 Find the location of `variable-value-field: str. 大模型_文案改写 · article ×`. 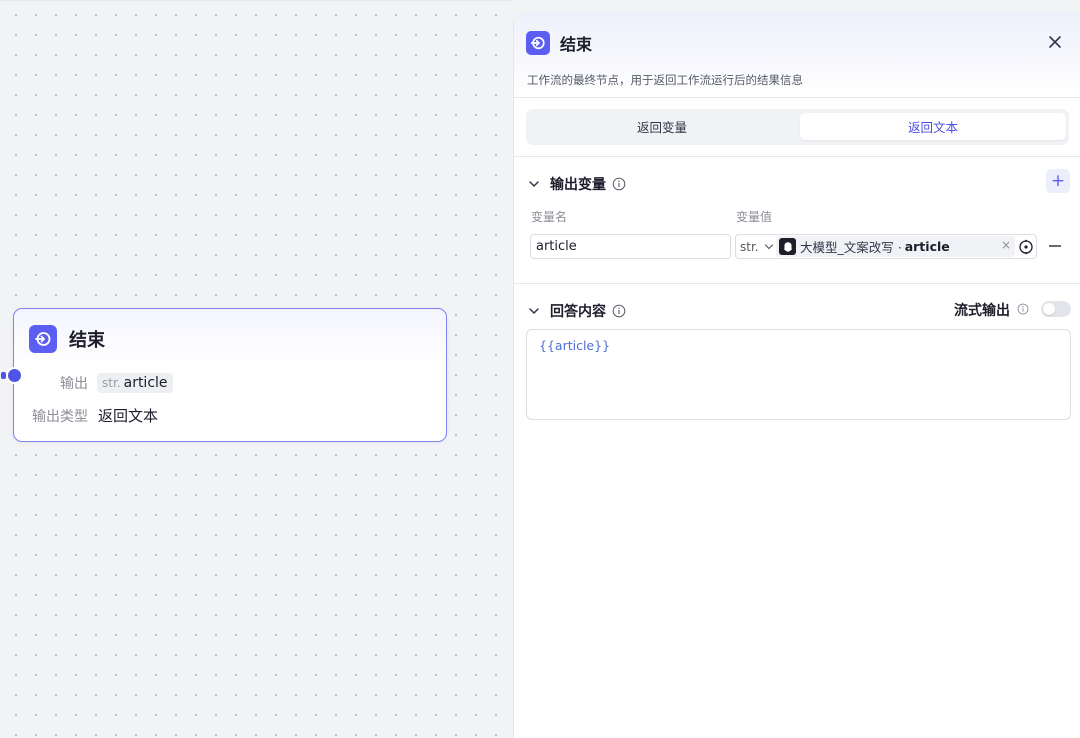

variable-value-field: str. 大模型_文案改写 · article × is located at coordinates (886, 246).